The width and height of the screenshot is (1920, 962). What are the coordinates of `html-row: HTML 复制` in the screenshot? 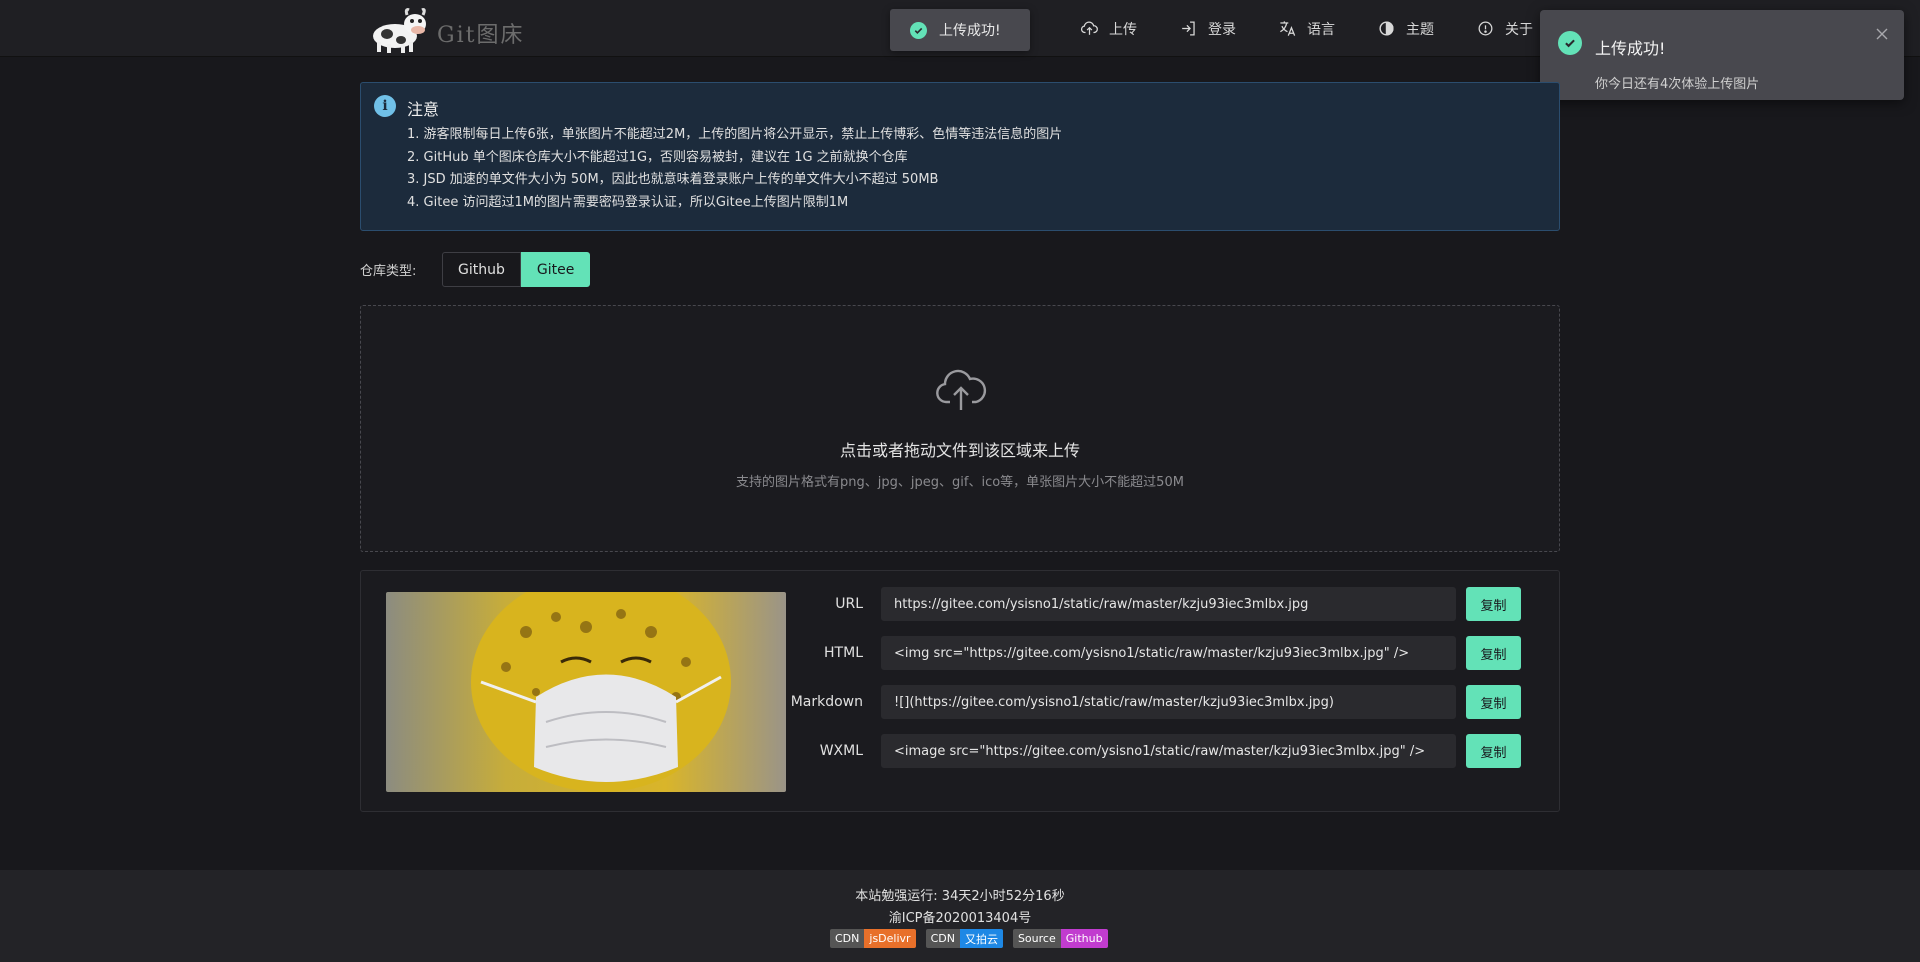 It's located at (1156, 653).